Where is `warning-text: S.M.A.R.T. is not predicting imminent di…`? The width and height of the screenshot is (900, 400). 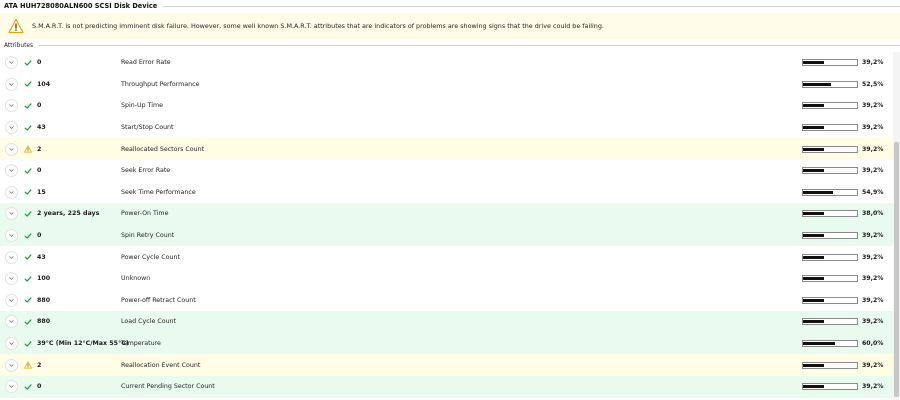
warning-text: S.M.A.R.T. is not predicting imminent di… is located at coordinates (318, 26).